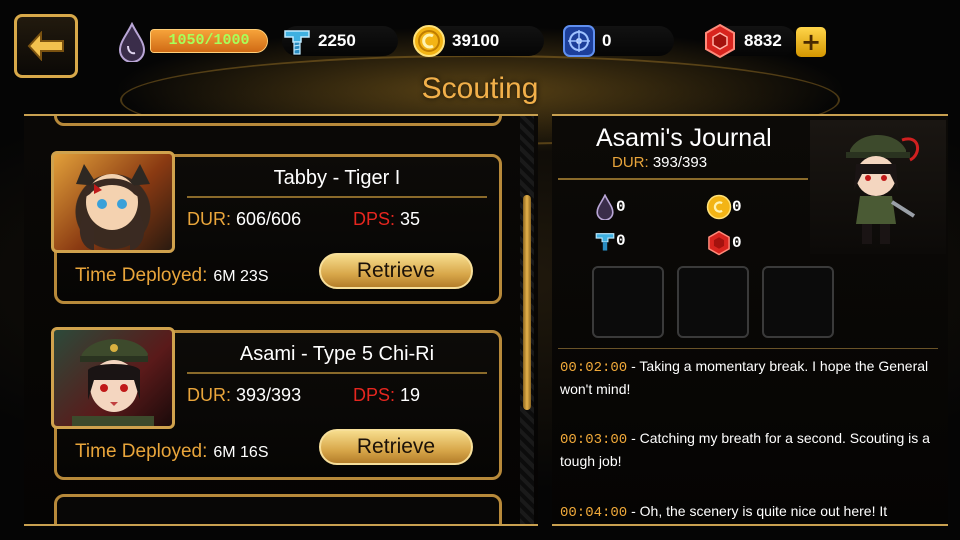  I want to click on chibi-art, so click(882, 189).